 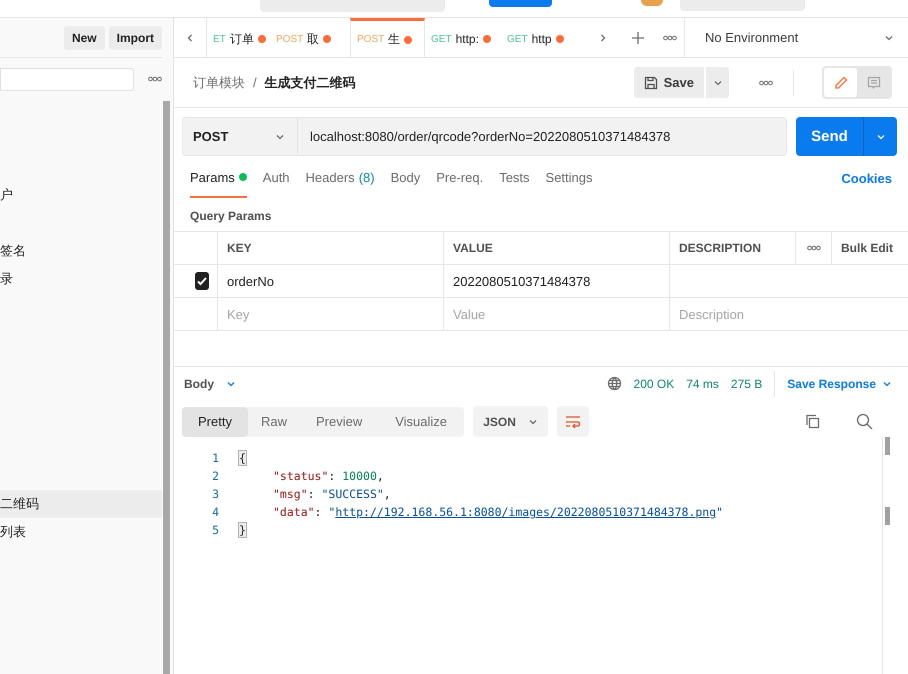 I want to click on line-number: 5, so click(x=215, y=530).